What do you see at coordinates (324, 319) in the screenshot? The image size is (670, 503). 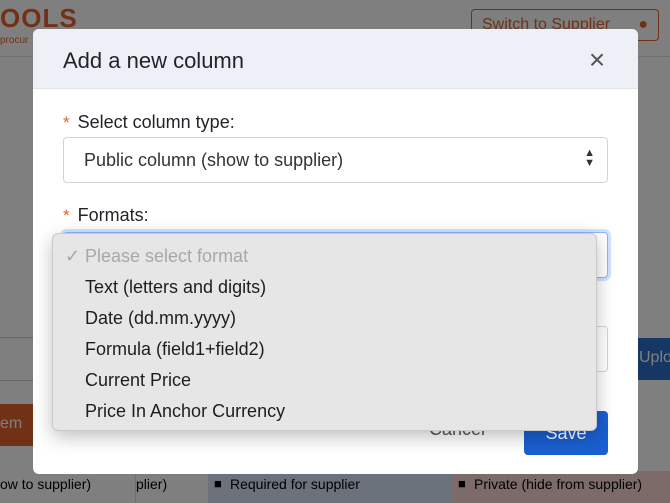 I see `dropdown-option-date: Date (dd.mm.yyyy)` at bounding box center [324, 319].